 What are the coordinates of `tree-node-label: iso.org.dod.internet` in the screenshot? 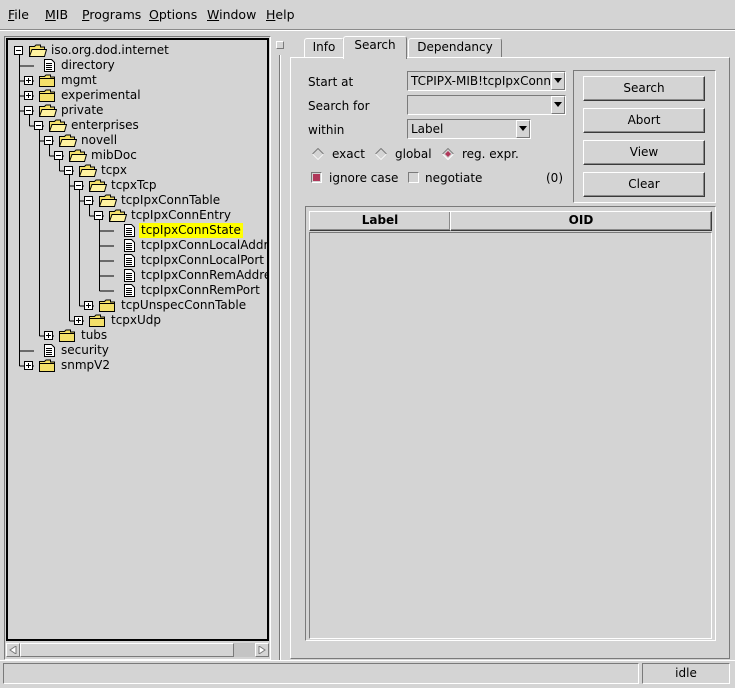 It's located at (110, 50).